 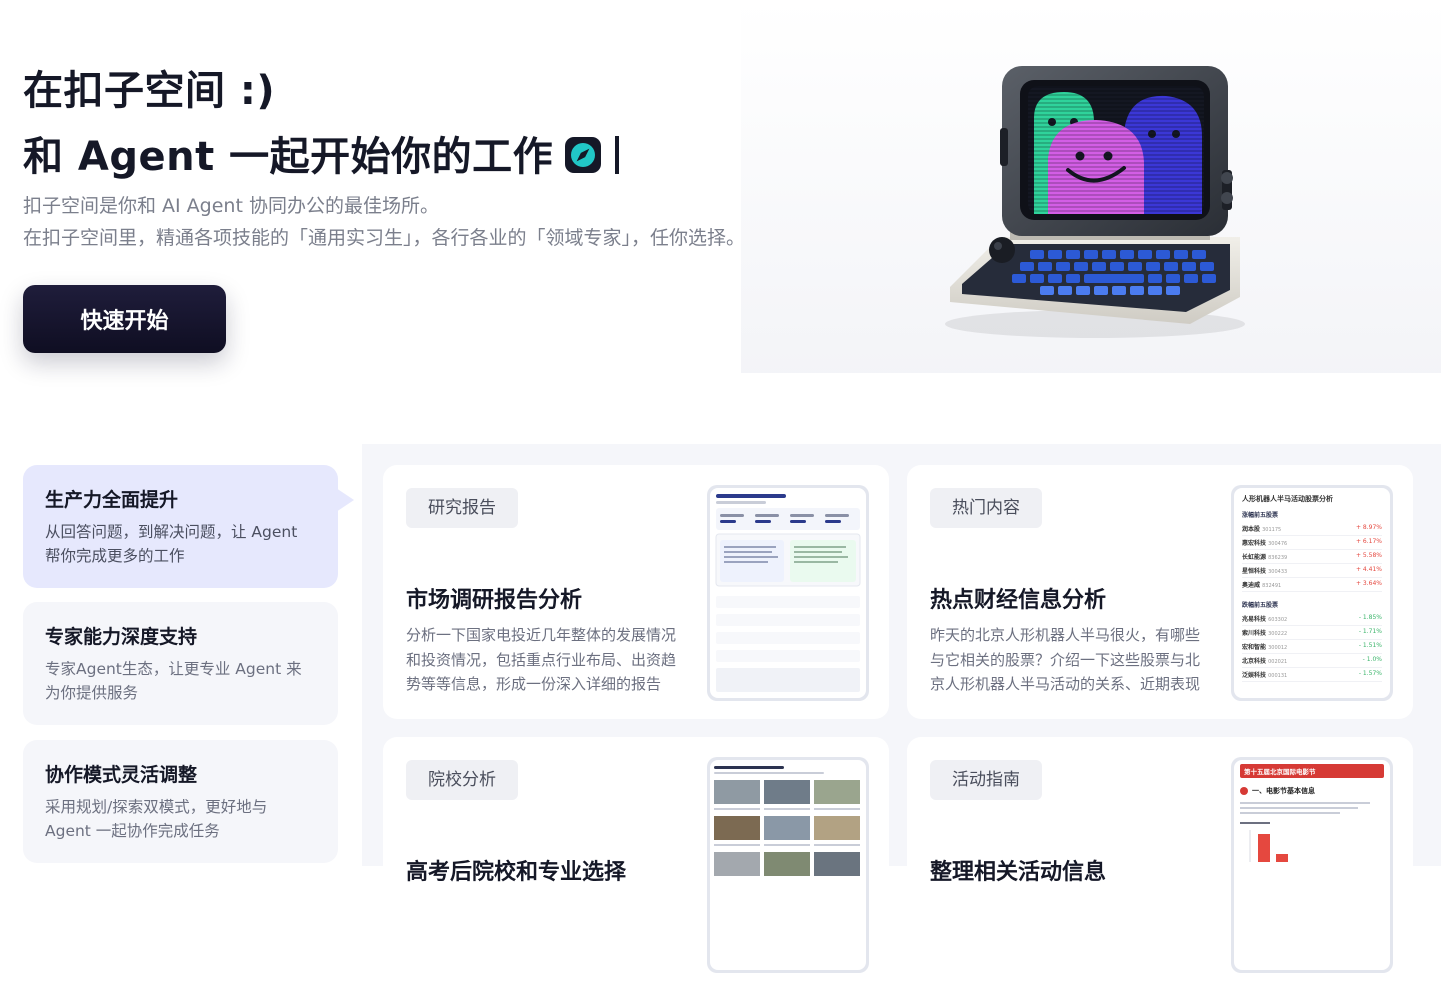 I want to click on stock-code: 836239, so click(x=1278, y=558).